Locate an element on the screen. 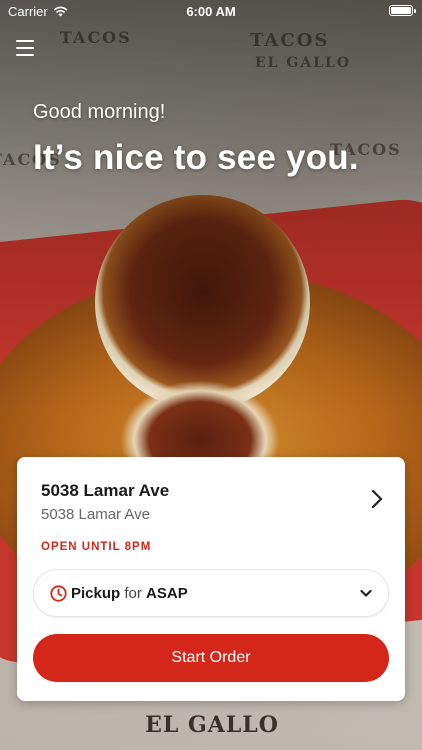  battery-fill is located at coordinates (401, 10).